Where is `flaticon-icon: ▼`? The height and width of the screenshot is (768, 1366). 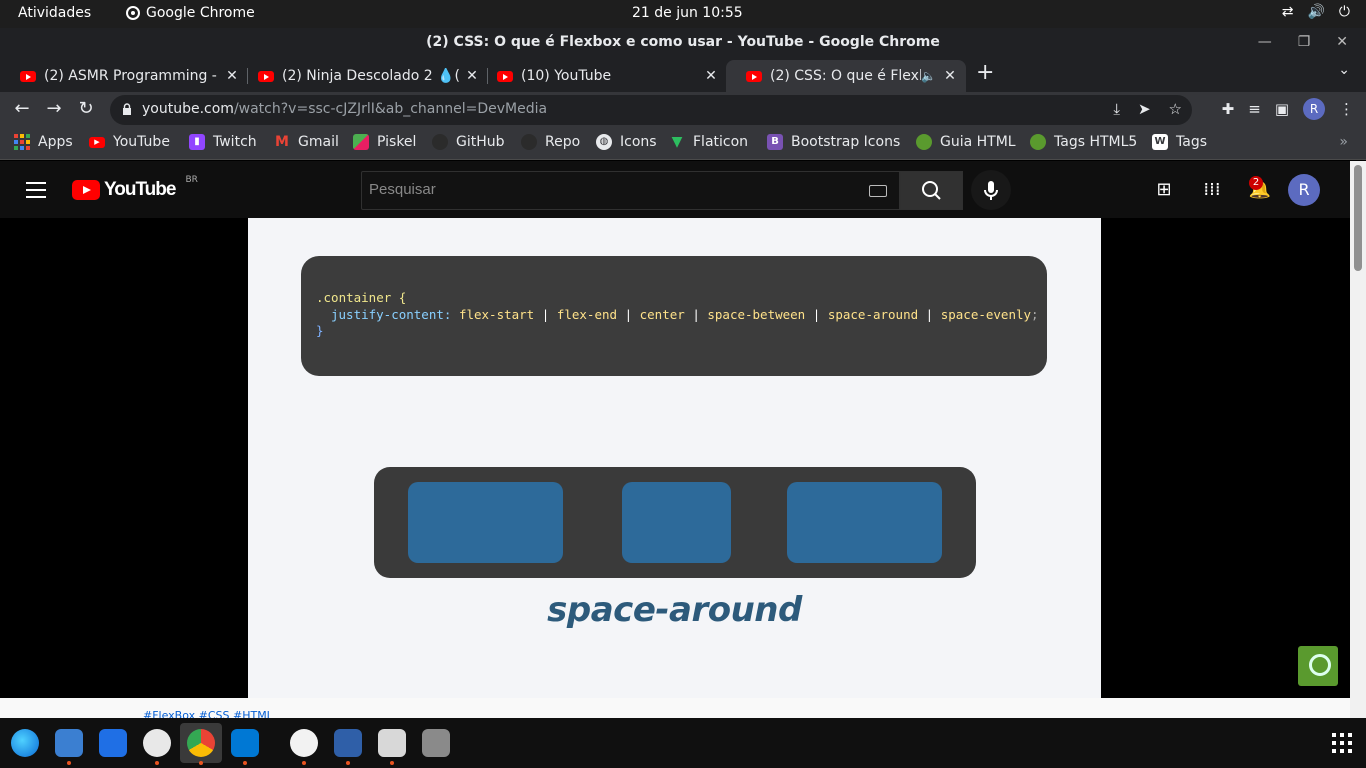
flaticon-icon: ▼ is located at coordinates (677, 142).